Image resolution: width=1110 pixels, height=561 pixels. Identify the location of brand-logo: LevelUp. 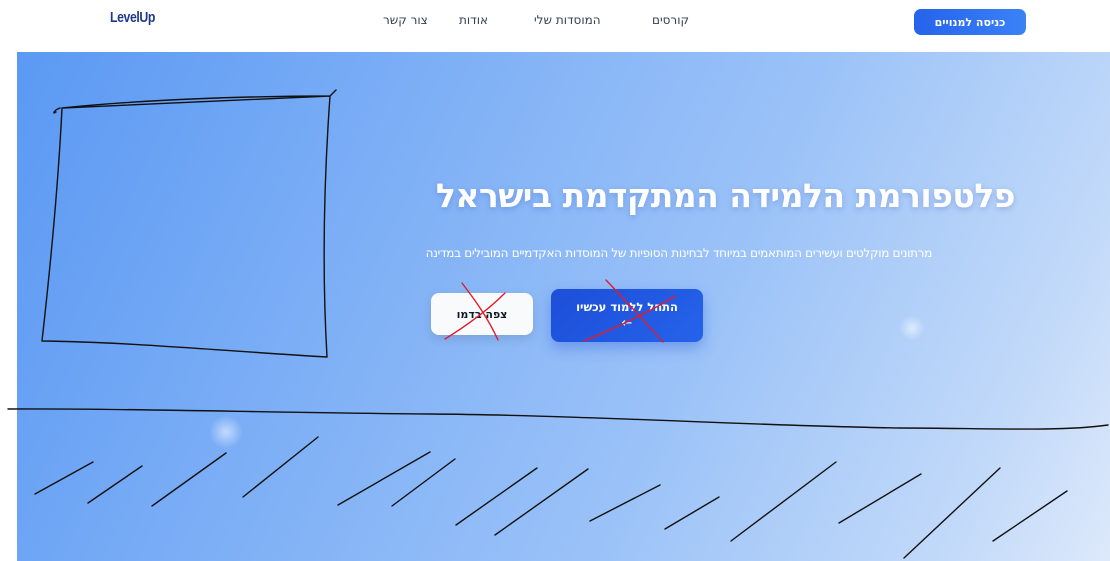
(132, 17).